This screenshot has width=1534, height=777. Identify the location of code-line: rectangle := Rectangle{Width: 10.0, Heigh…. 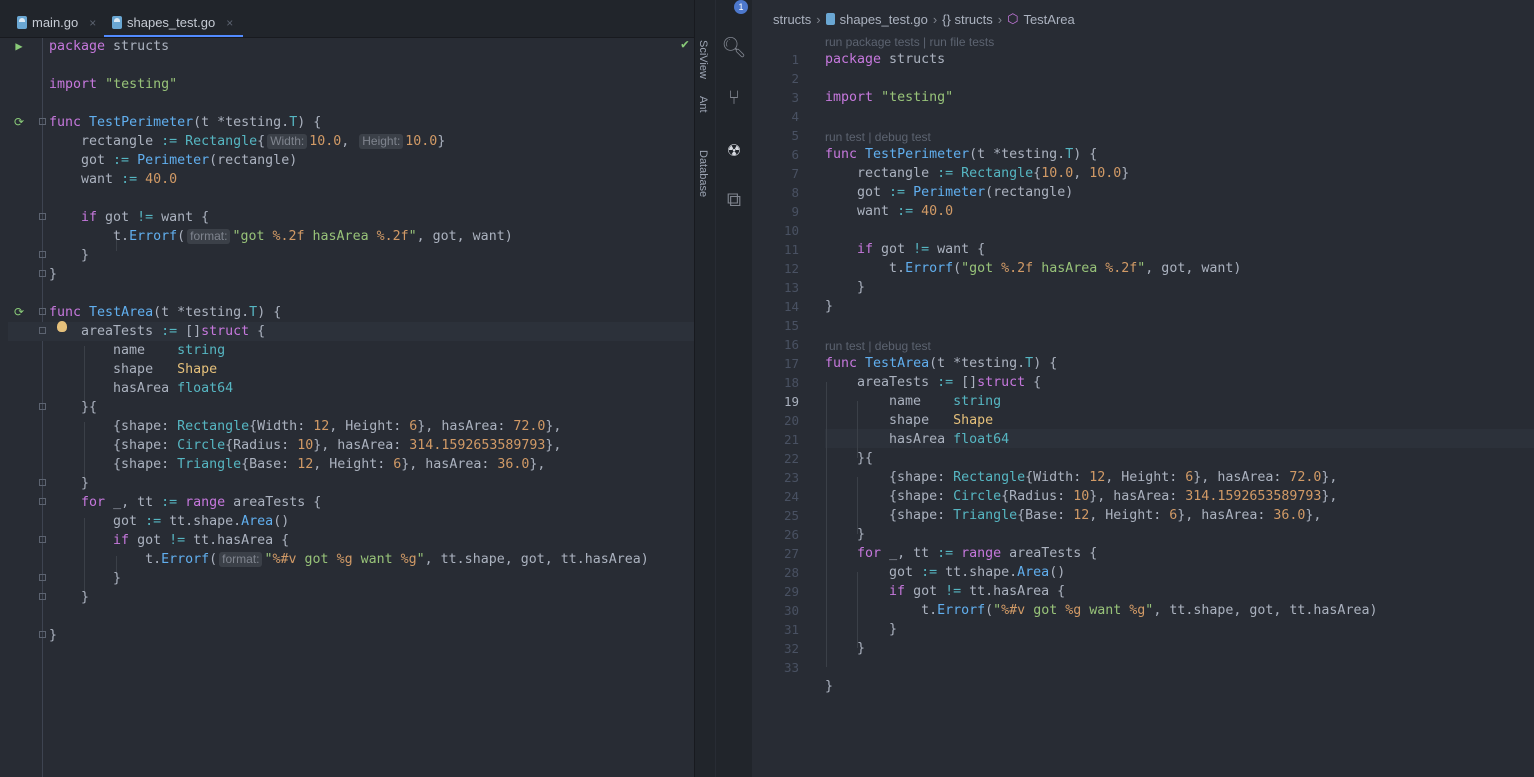
(247, 141).